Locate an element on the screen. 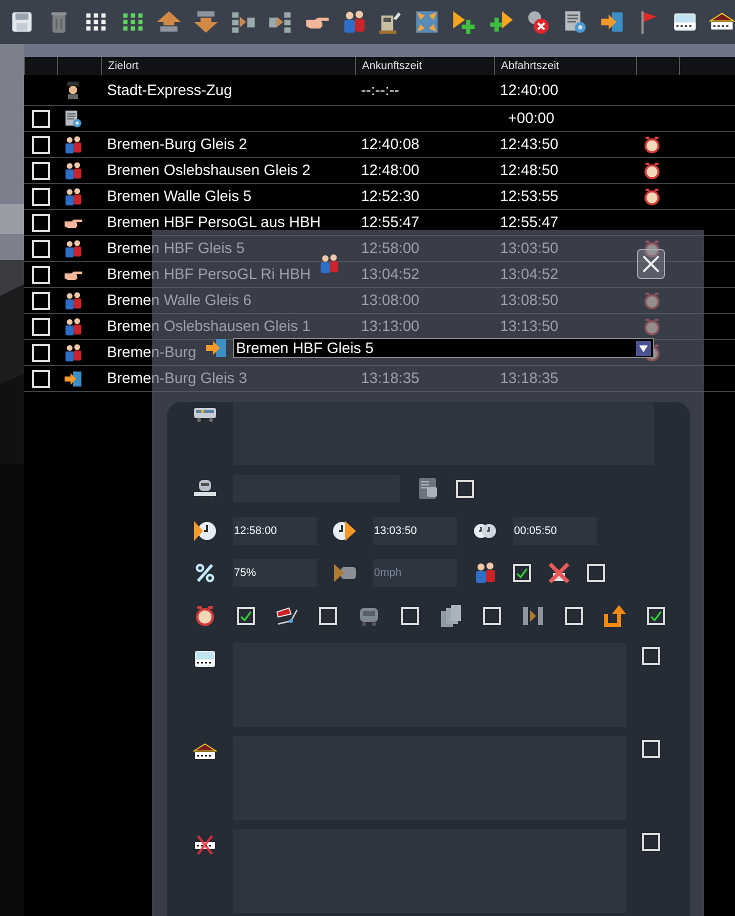 This screenshot has width=735, height=916. down-arrow-icon is located at coordinates (206, 22).